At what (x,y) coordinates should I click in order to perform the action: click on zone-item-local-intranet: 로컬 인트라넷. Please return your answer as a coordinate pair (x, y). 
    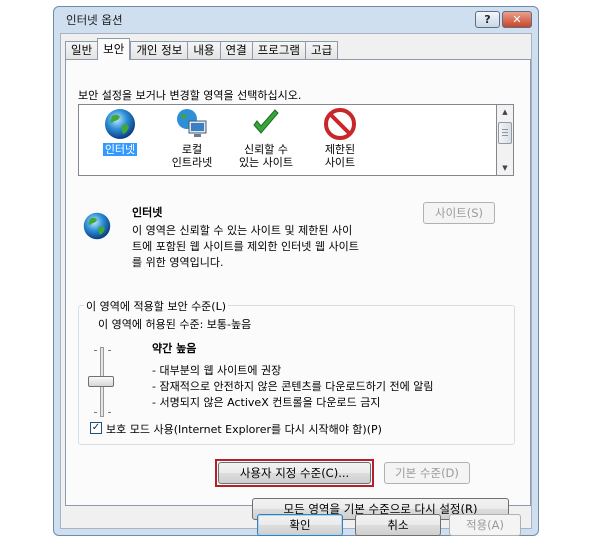
    Looking at the image, I should click on (192, 138).